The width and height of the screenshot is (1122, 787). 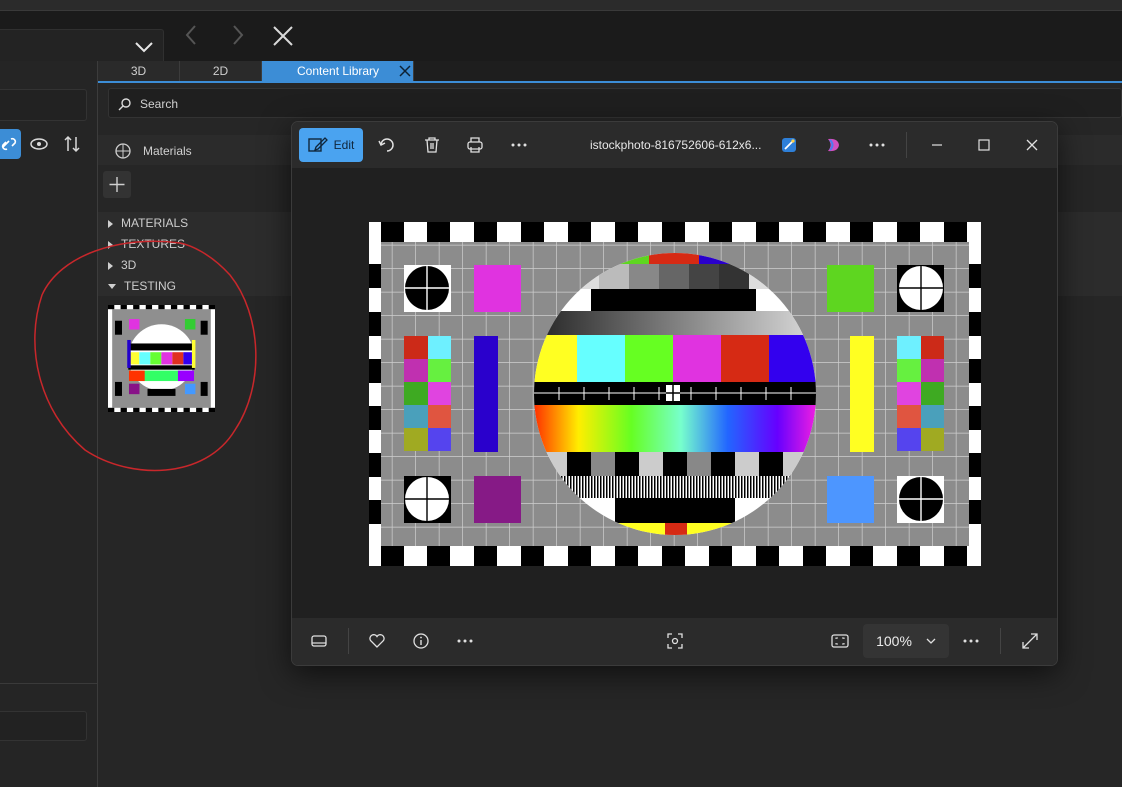 I want to click on tab-close-icon, so click(x=405, y=71).